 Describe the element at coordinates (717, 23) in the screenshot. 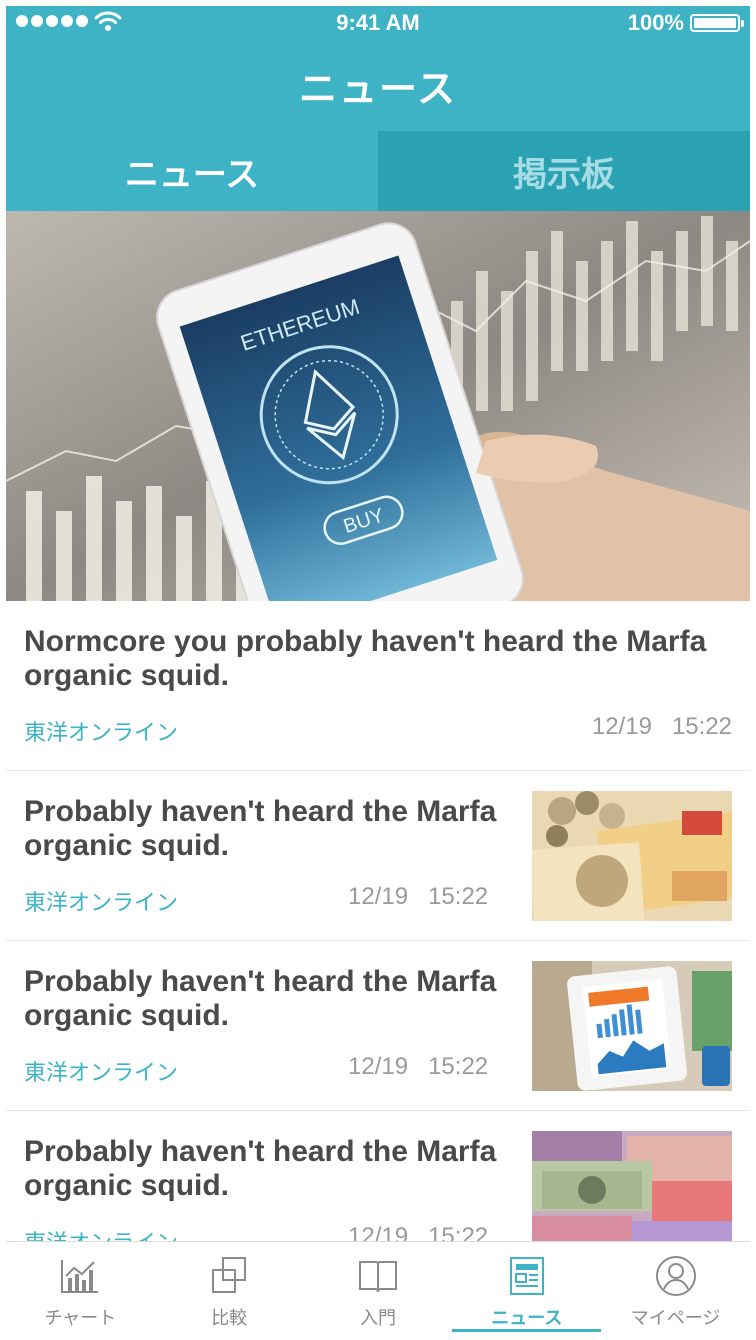

I see `battery-icon` at that location.